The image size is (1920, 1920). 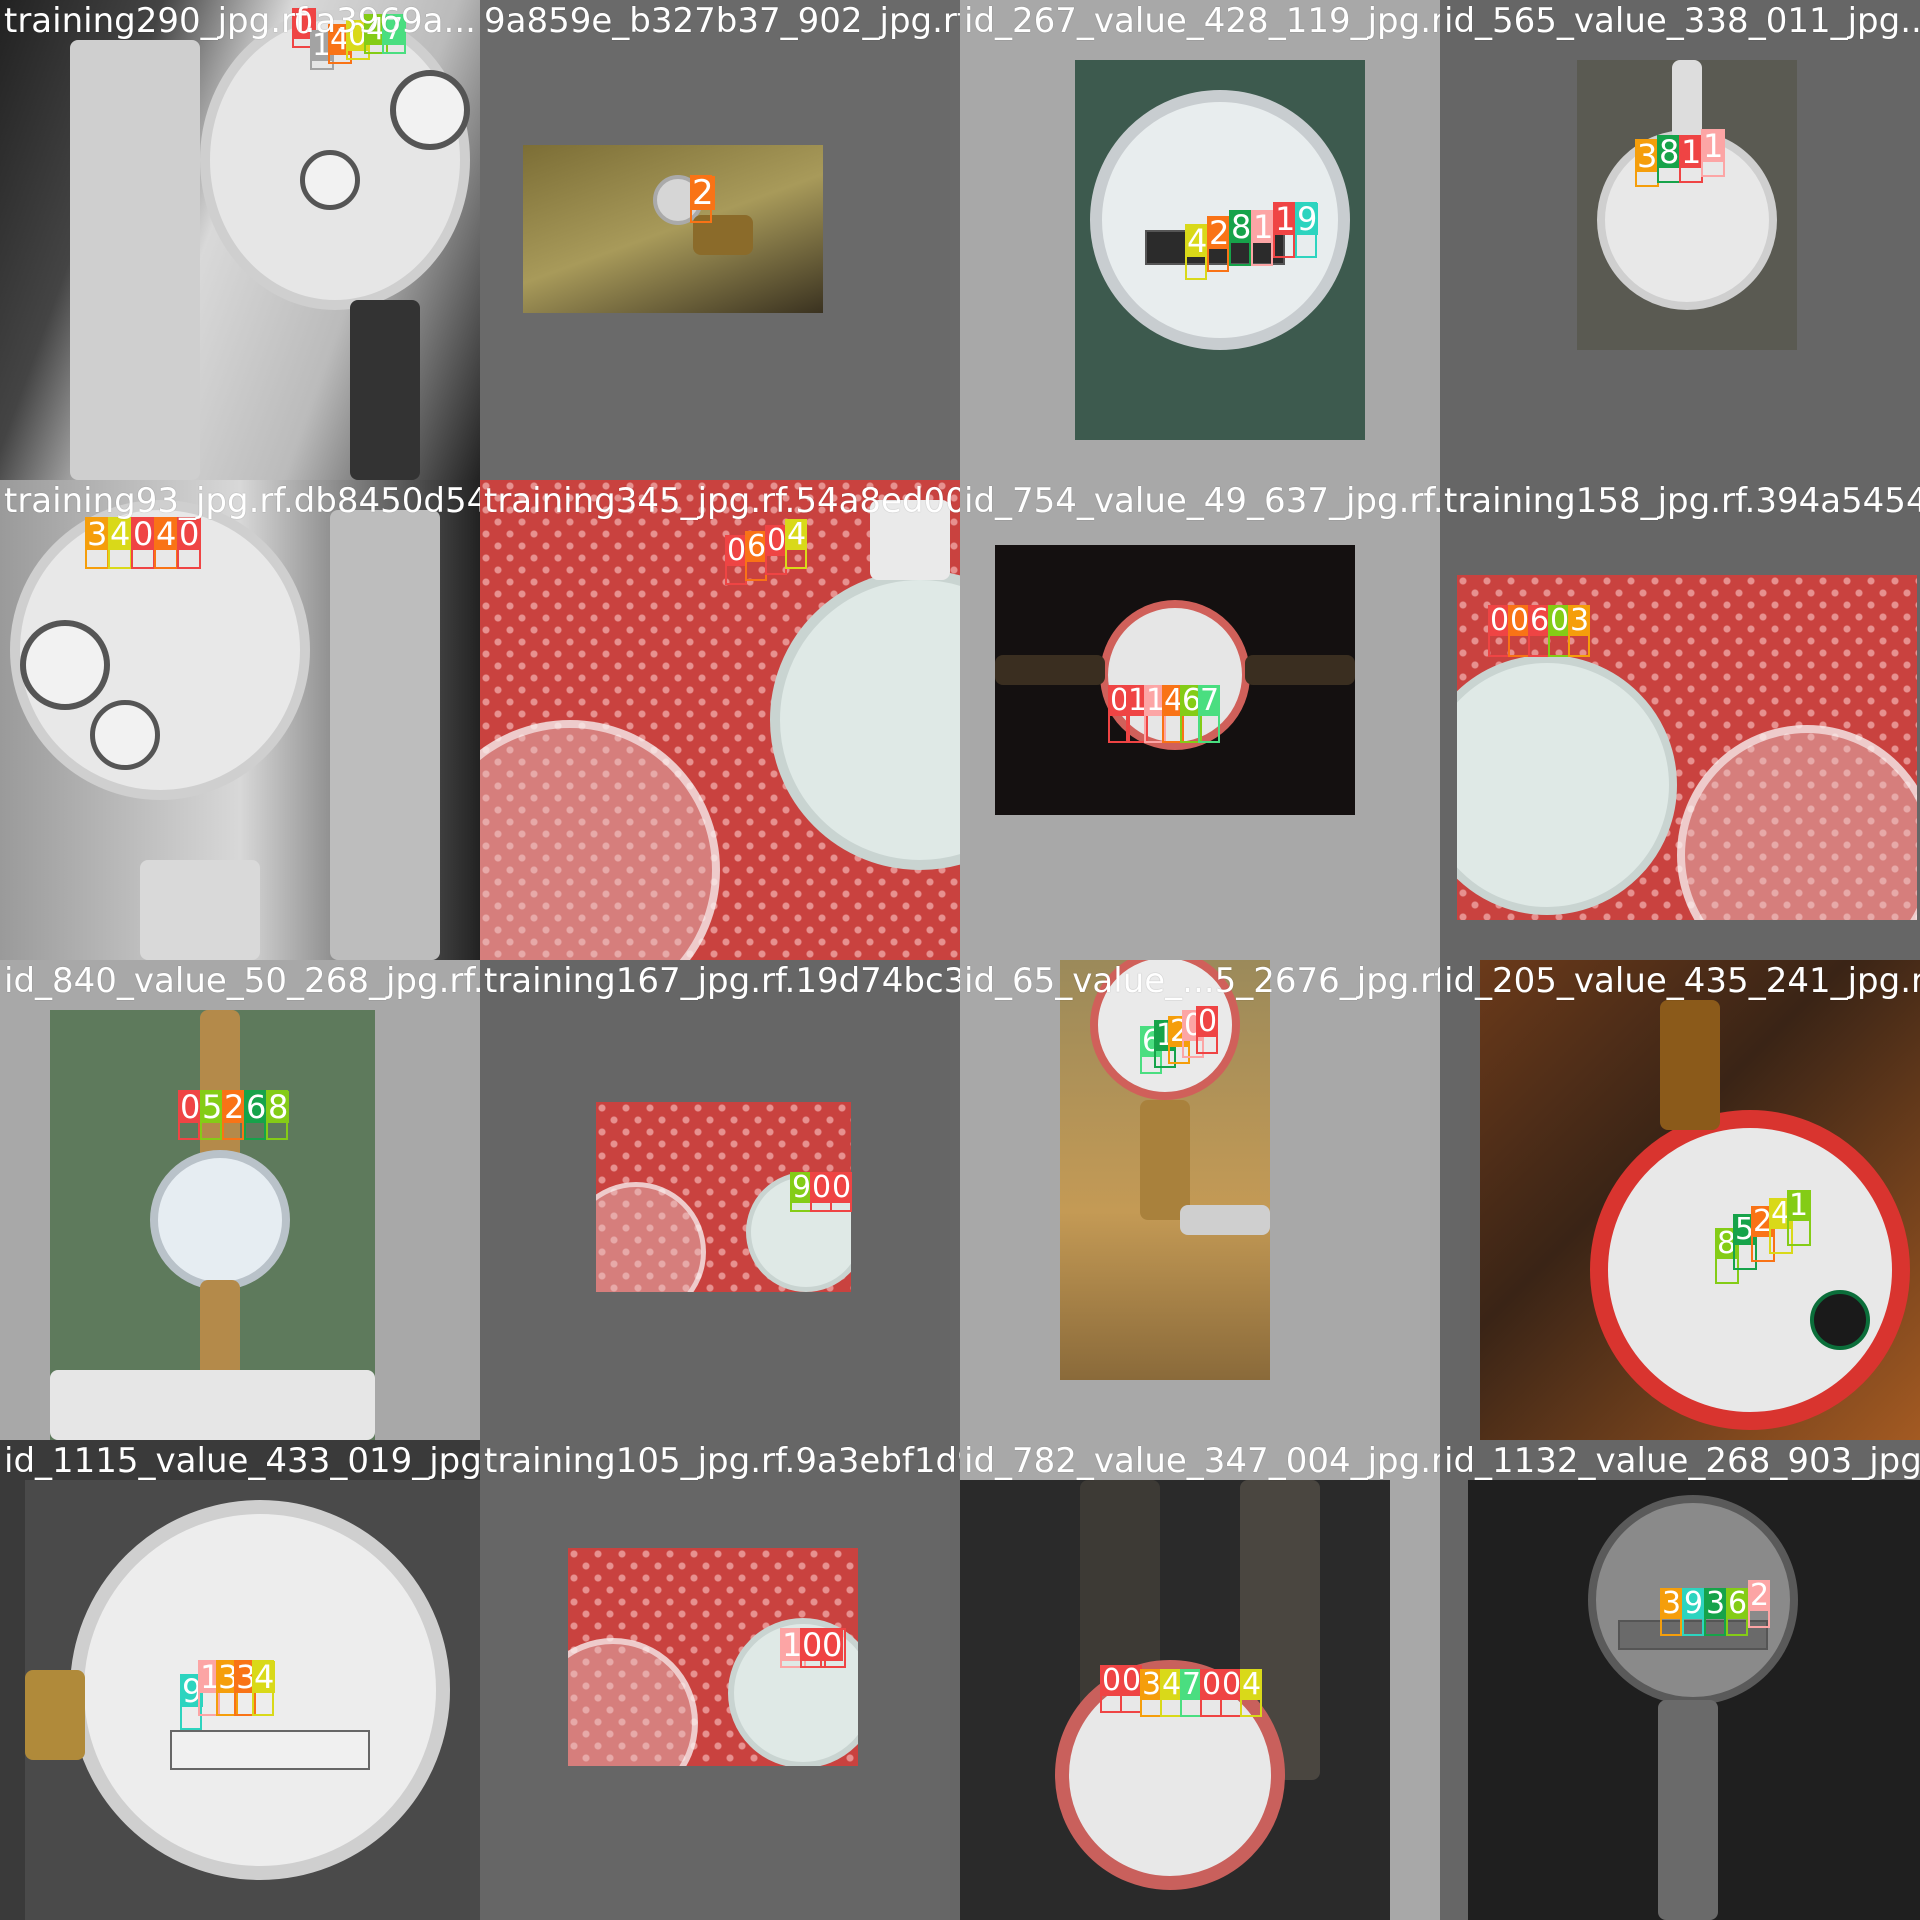 What do you see at coordinates (673, 229) in the screenshot?
I see `tile-2-photo` at bounding box center [673, 229].